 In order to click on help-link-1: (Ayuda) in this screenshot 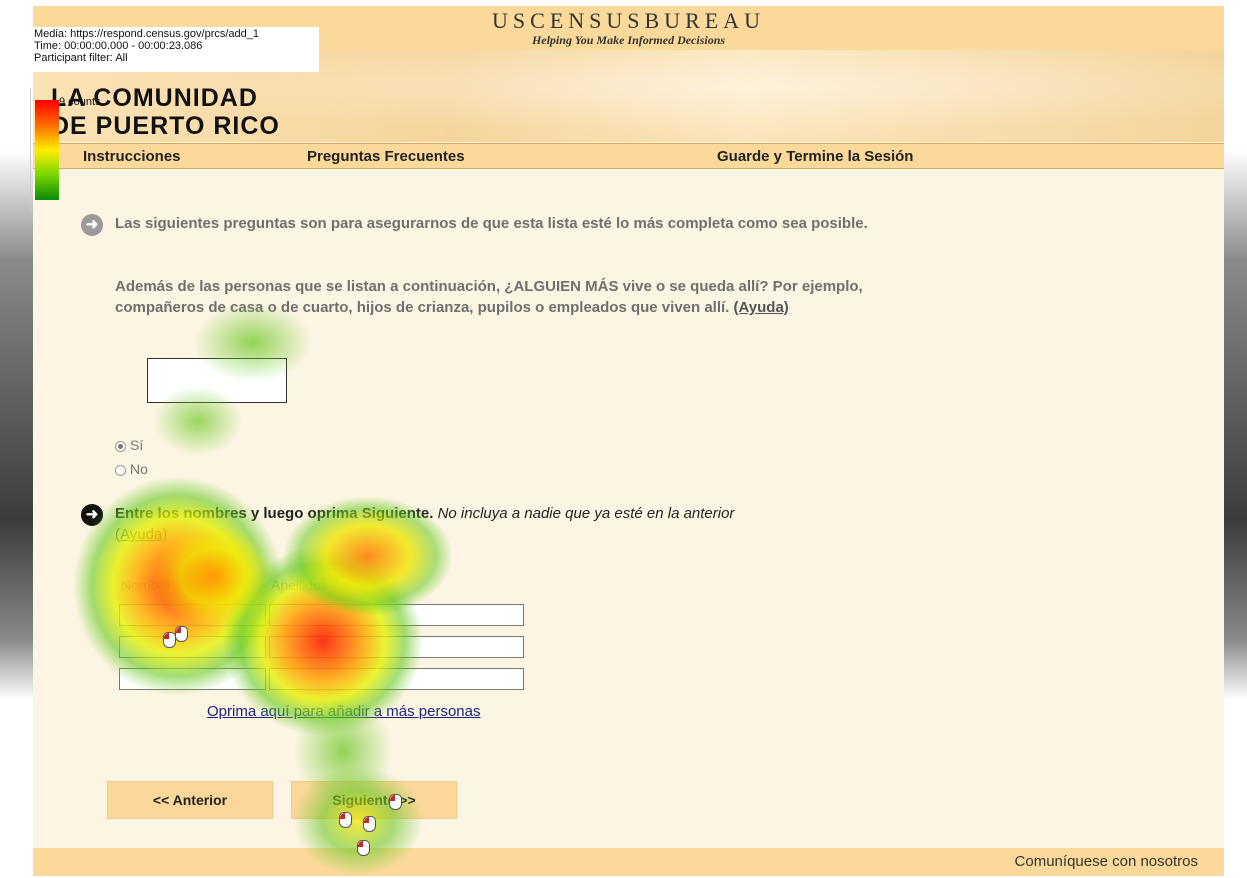, I will do `click(761, 307)`.